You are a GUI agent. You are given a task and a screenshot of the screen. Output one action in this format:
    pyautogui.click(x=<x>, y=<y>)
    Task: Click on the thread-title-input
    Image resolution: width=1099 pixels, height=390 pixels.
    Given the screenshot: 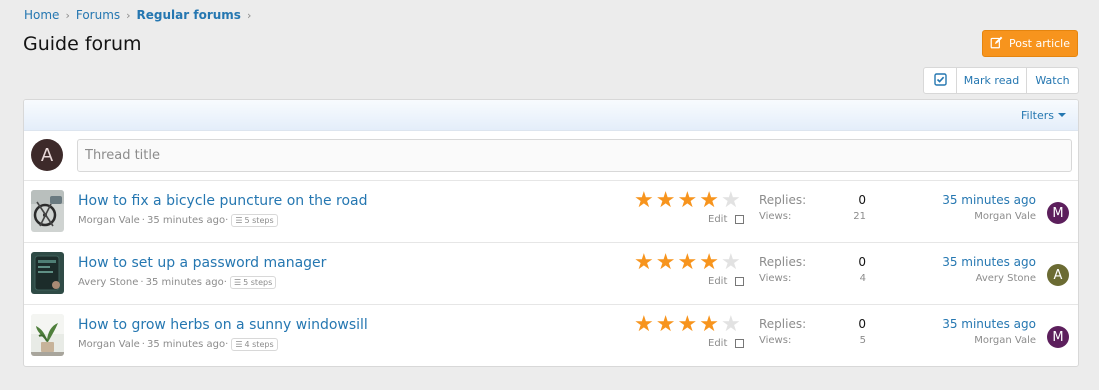 What is the action you would take?
    pyautogui.click(x=574, y=155)
    